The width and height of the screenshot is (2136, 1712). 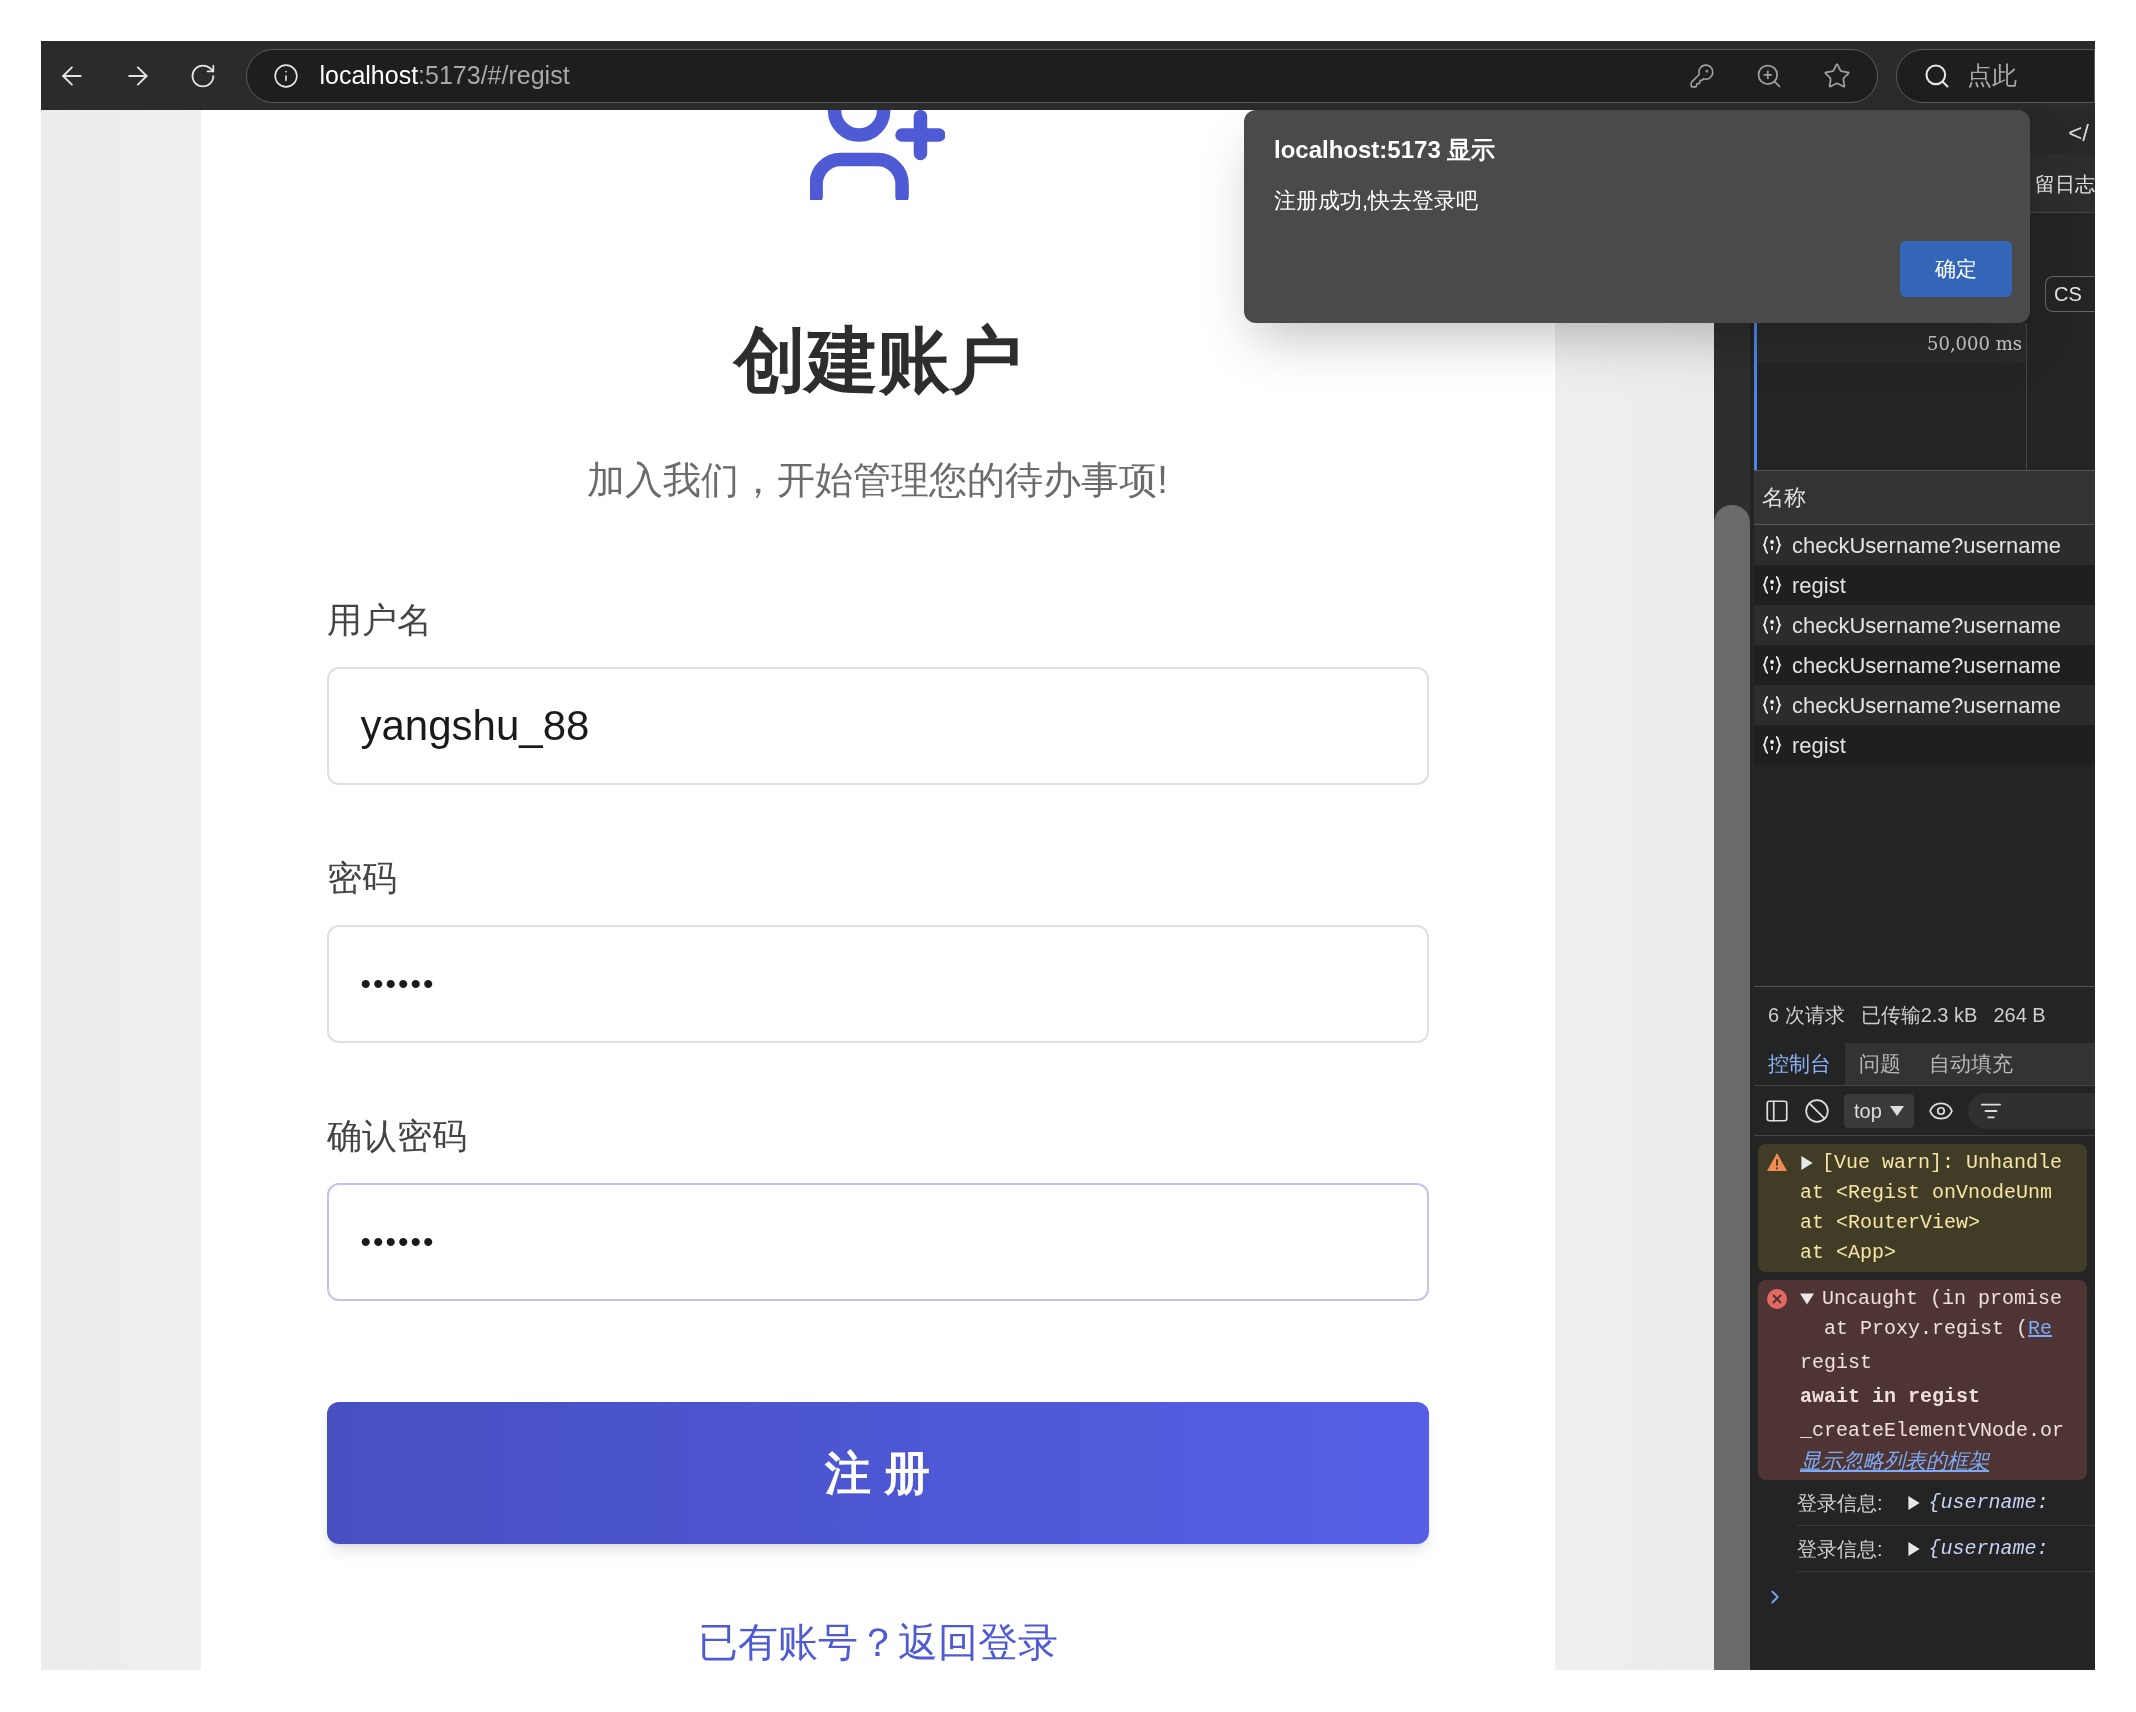 I want to click on address-bar: localhost:5173/#/regist, so click(x=1062, y=75).